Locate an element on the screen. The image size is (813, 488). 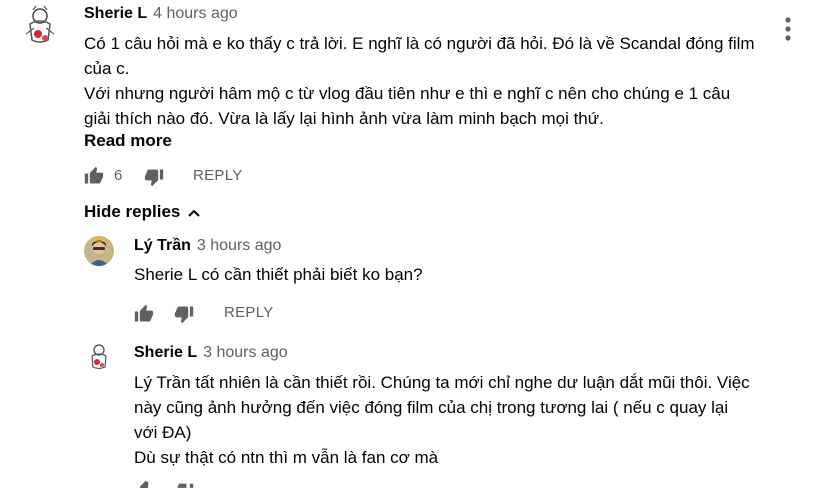
comment-header: Sherie L 4 hours ago is located at coordinates (161, 14).